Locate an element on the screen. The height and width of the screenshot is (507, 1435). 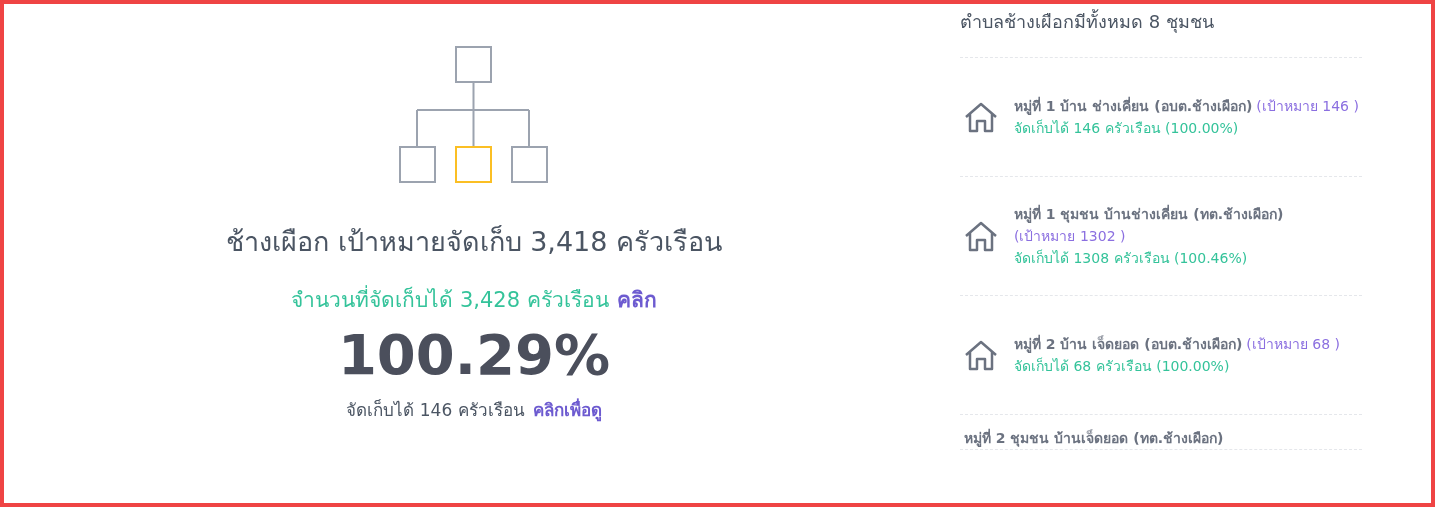
collected-summary: จัดเก็บได้ 146 ครัวเรือน is located at coordinates (435, 410).